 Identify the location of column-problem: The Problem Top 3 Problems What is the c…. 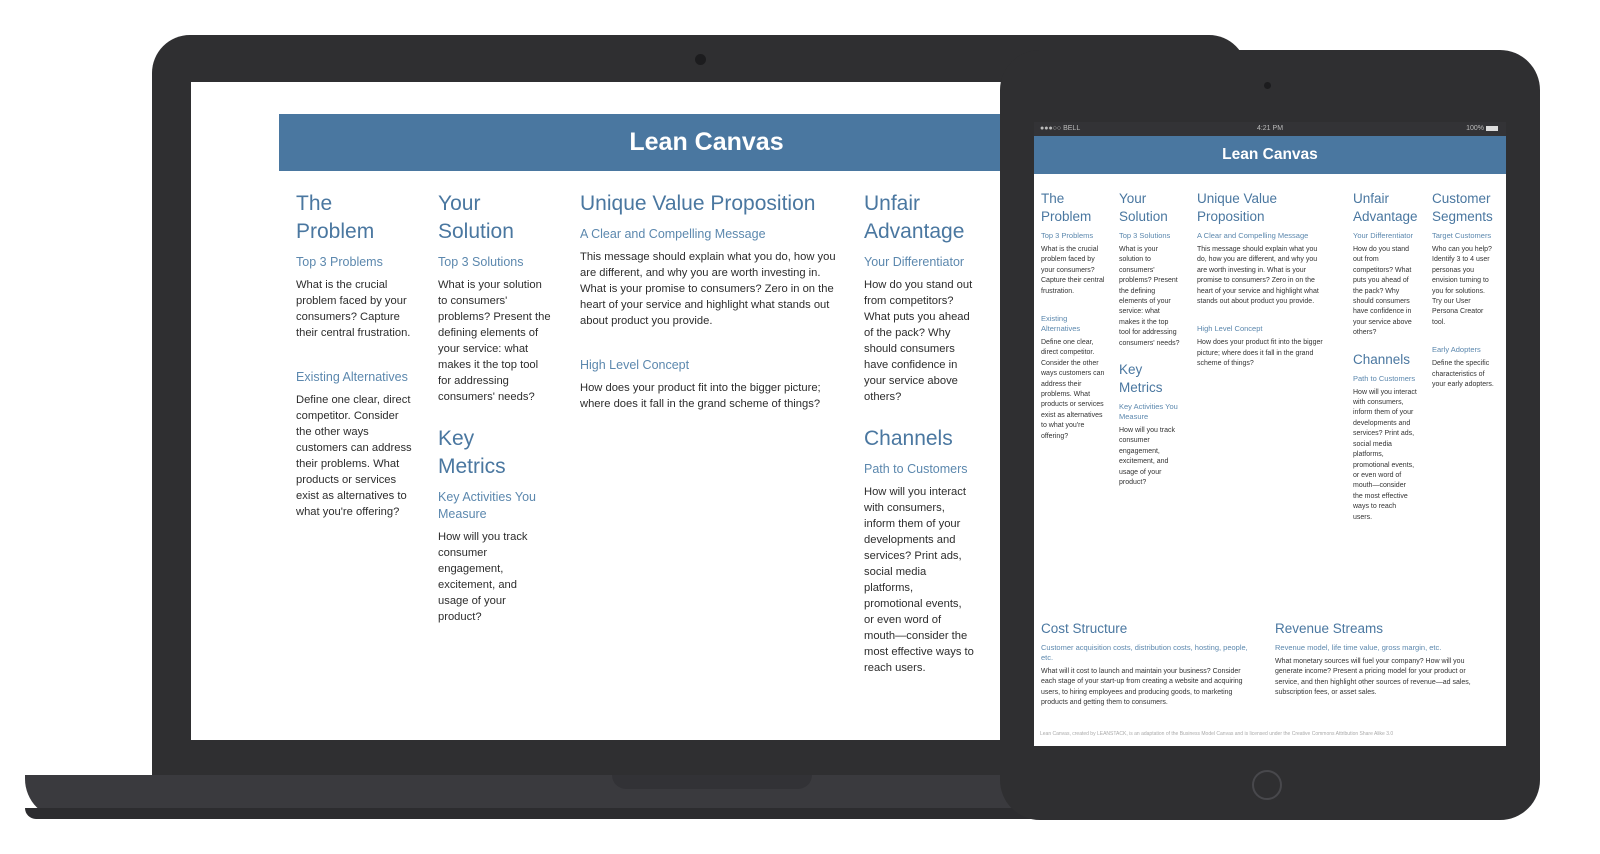
(355, 355).